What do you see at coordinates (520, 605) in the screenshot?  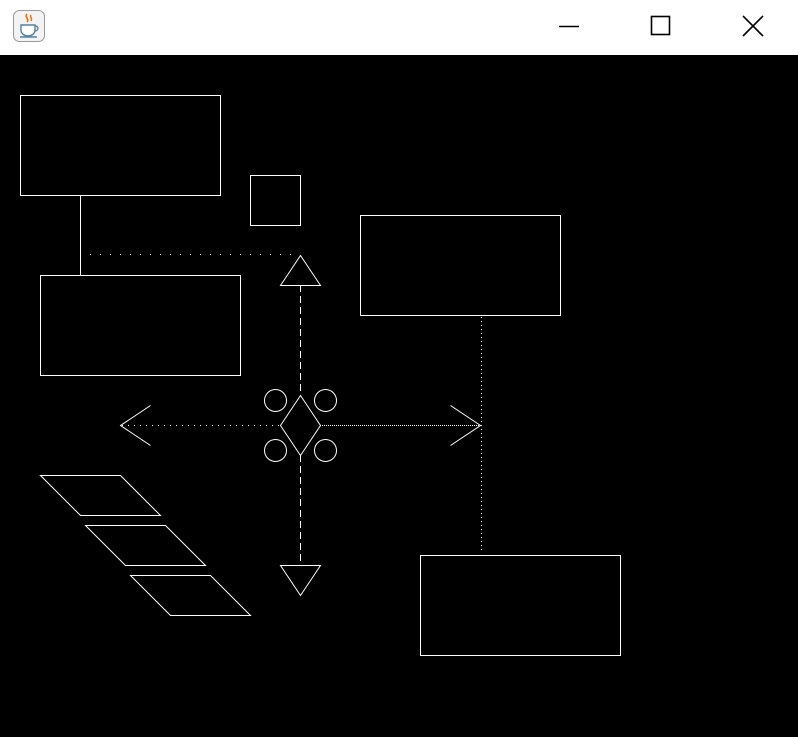 I see `rectangle-bottom-right` at bounding box center [520, 605].